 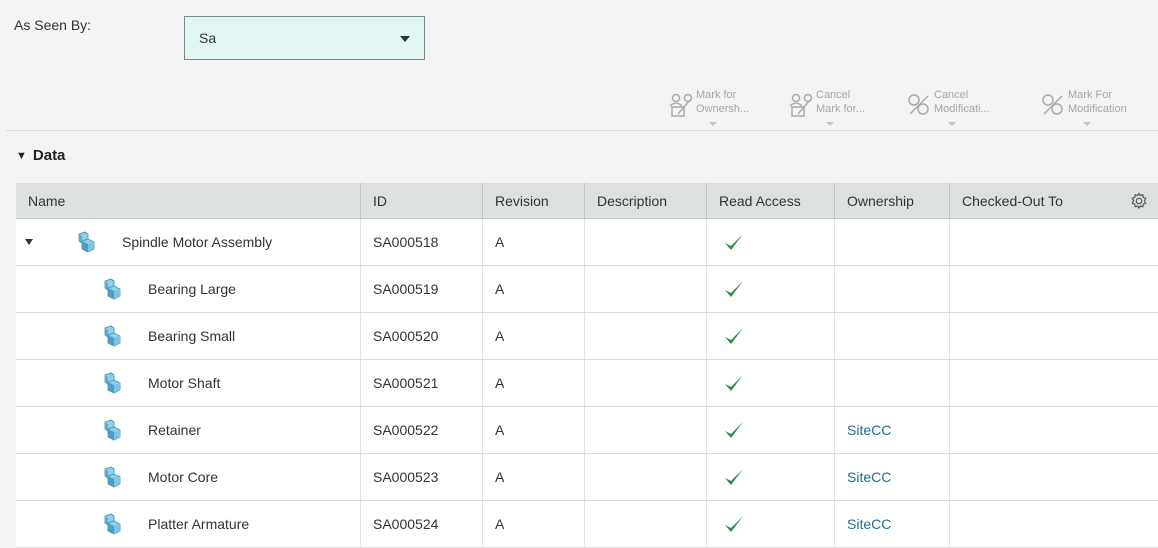 I want to click on id-cell: SA000518, so click(x=422, y=242).